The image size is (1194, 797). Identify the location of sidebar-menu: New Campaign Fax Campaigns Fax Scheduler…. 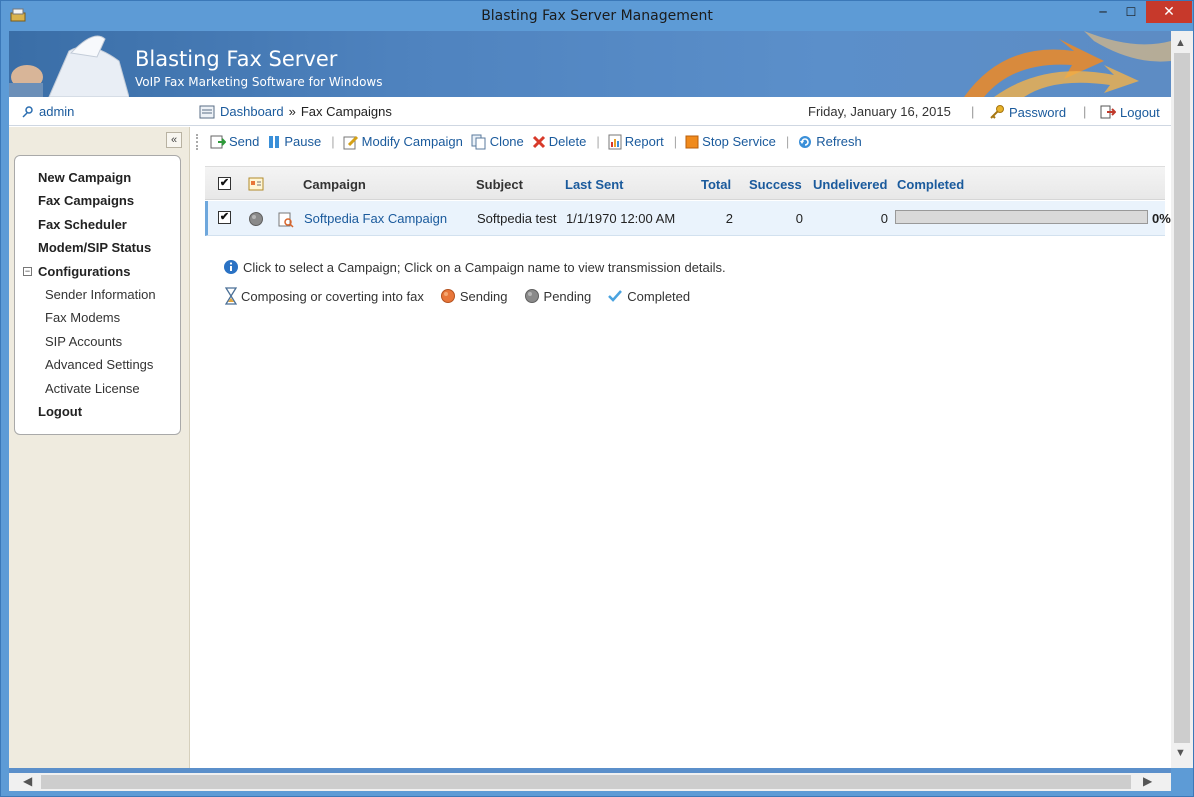
(97, 295).